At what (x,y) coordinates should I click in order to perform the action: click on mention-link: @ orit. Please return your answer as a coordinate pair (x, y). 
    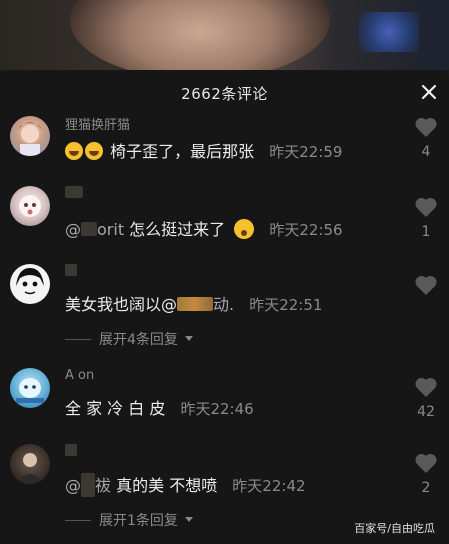
    Looking at the image, I should click on (94, 229).